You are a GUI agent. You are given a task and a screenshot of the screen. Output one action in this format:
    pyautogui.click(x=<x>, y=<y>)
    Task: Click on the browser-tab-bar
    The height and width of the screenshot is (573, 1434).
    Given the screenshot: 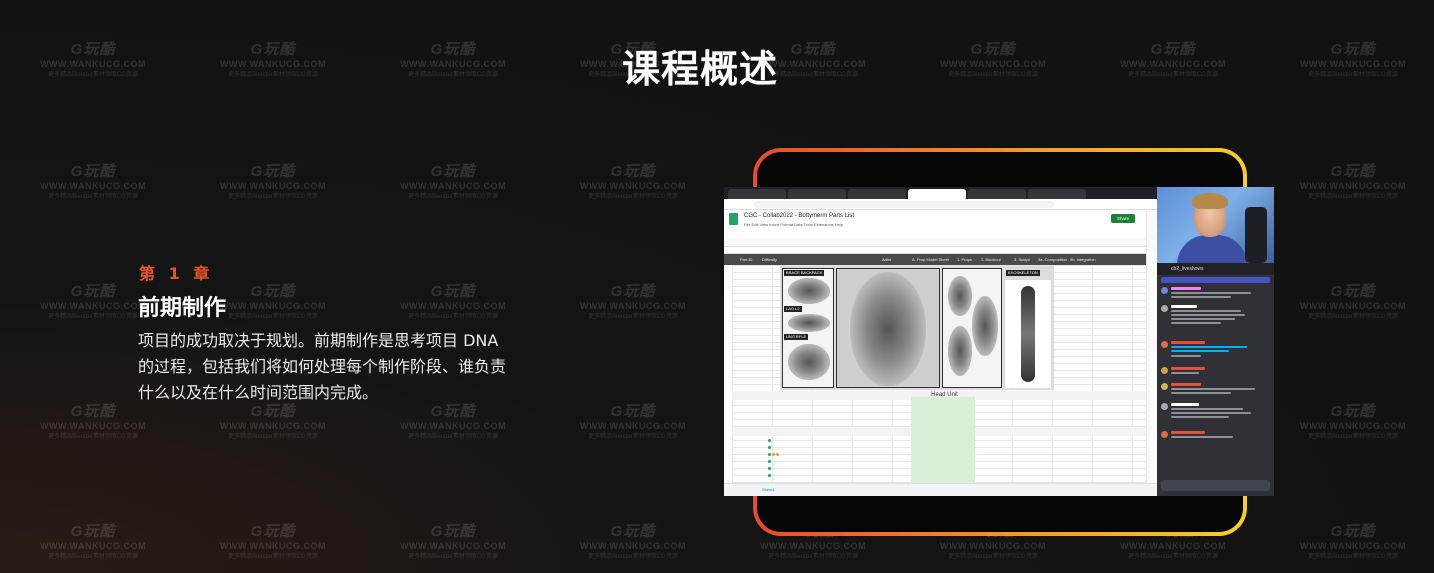 What is the action you would take?
    pyautogui.click(x=940, y=193)
    